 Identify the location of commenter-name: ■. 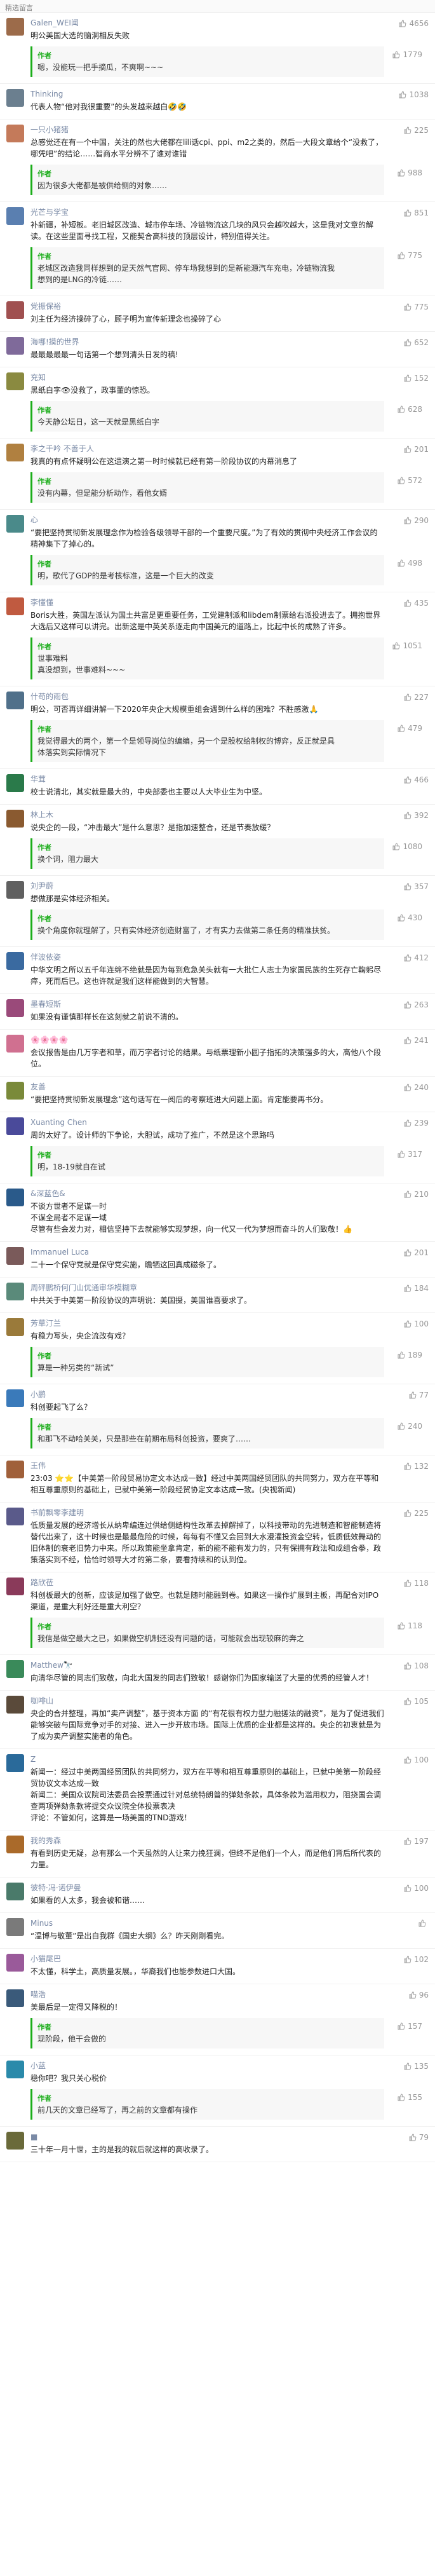
(207, 2137).